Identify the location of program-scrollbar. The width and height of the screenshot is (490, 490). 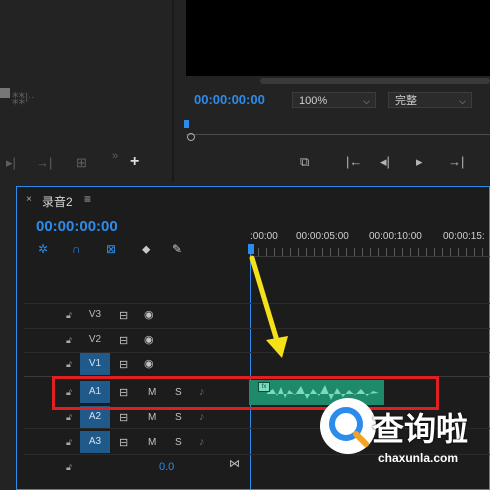
(375, 81).